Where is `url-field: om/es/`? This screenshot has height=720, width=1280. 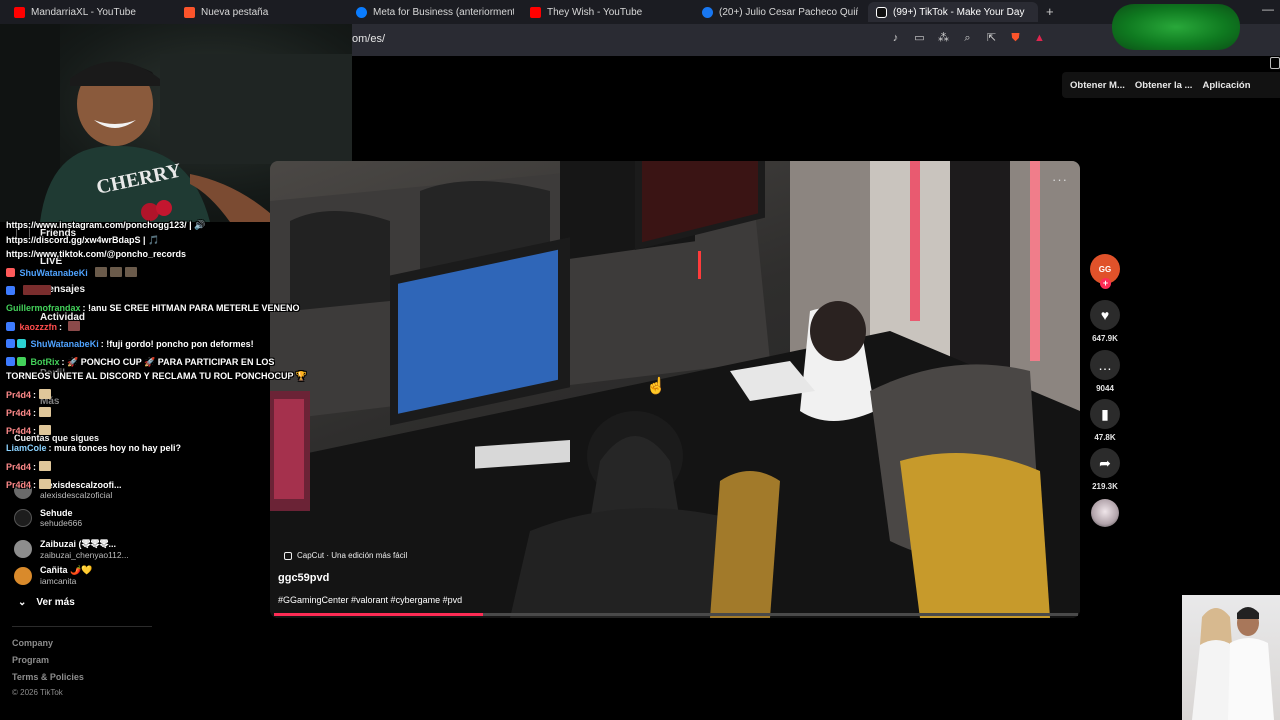
url-field: om/es/ is located at coordinates (368, 39).